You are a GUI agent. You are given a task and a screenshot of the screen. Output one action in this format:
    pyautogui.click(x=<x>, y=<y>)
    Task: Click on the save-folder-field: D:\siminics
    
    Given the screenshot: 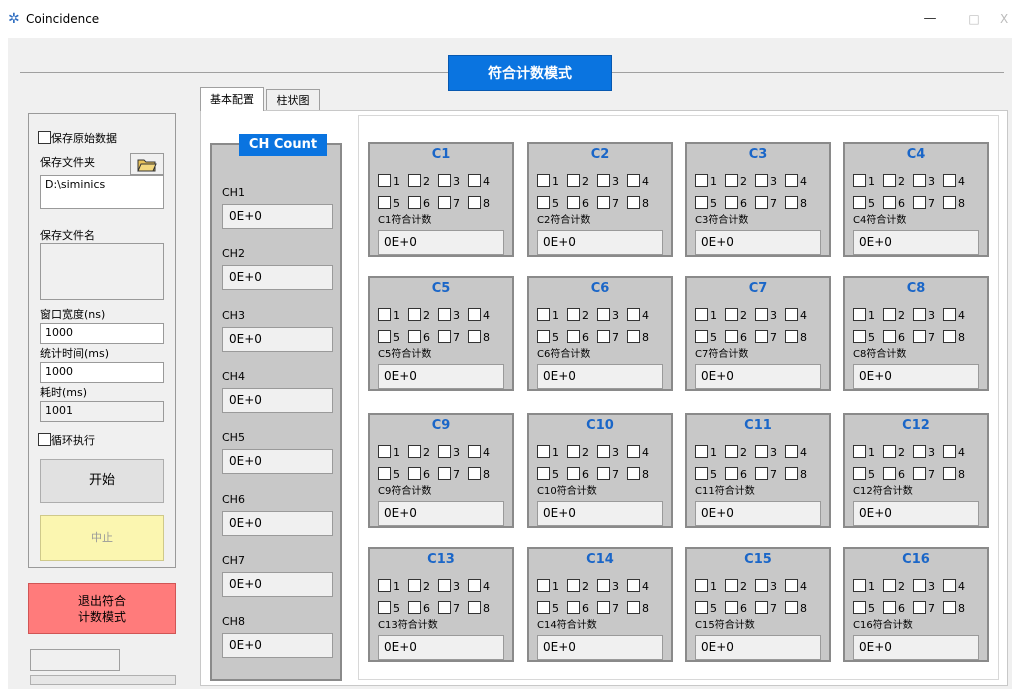 What is the action you would take?
    pyautogui.click(x=102, y=192)
    